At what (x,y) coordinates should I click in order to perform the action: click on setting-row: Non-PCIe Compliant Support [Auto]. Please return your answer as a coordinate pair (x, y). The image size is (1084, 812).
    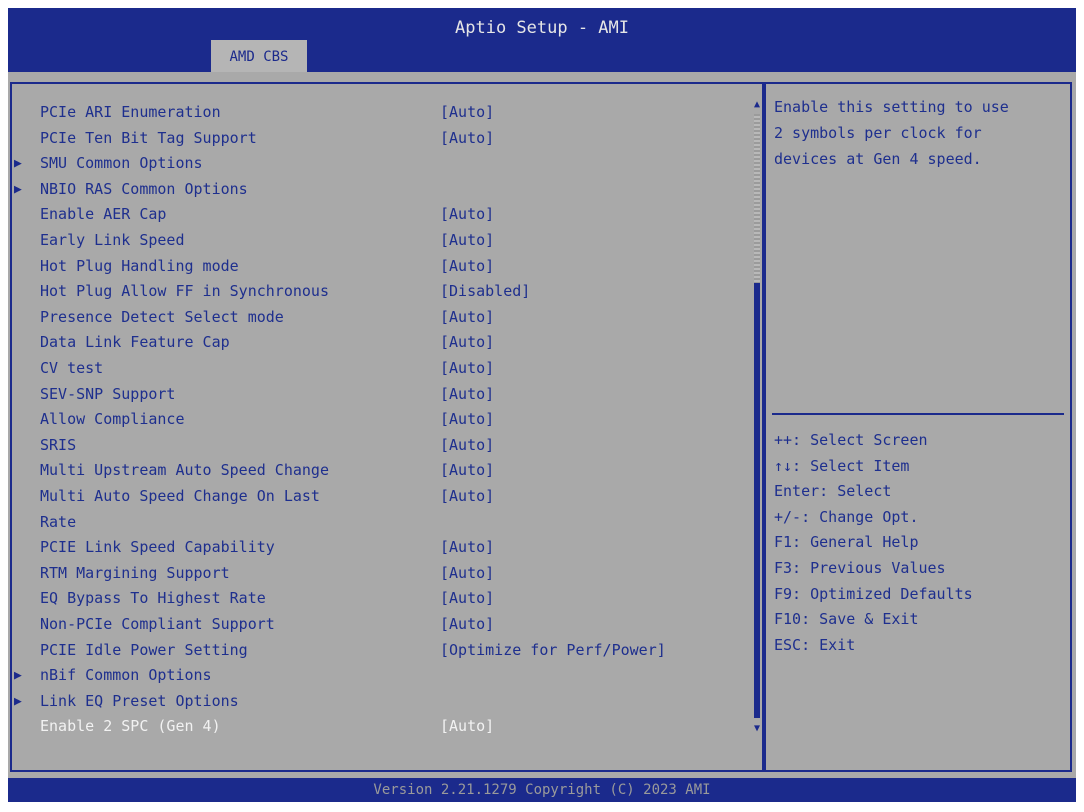
    Looking at the image, I should click on (372, 624).